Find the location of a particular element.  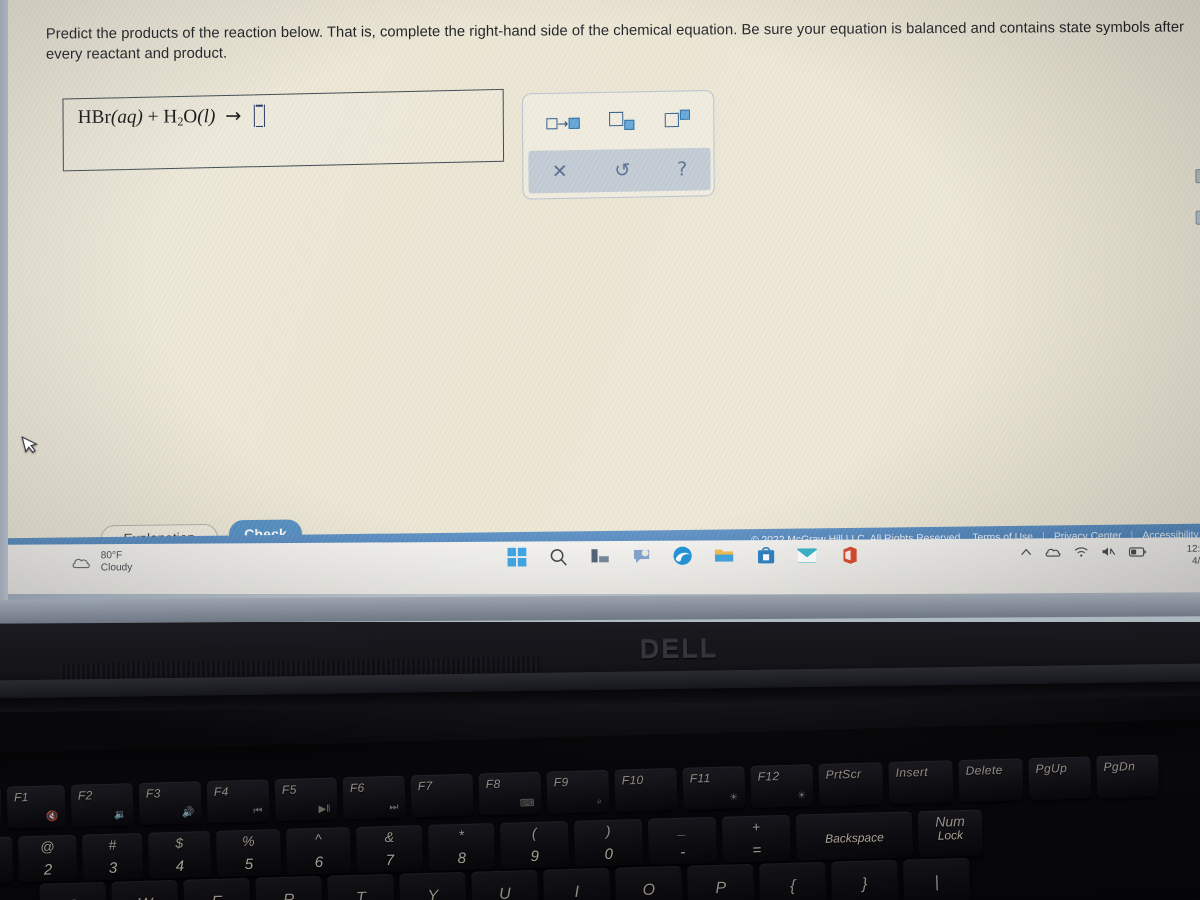

windows-taskbar: 80°F Cloudy 12:44 4/12 is located at coordinates (602, 565).